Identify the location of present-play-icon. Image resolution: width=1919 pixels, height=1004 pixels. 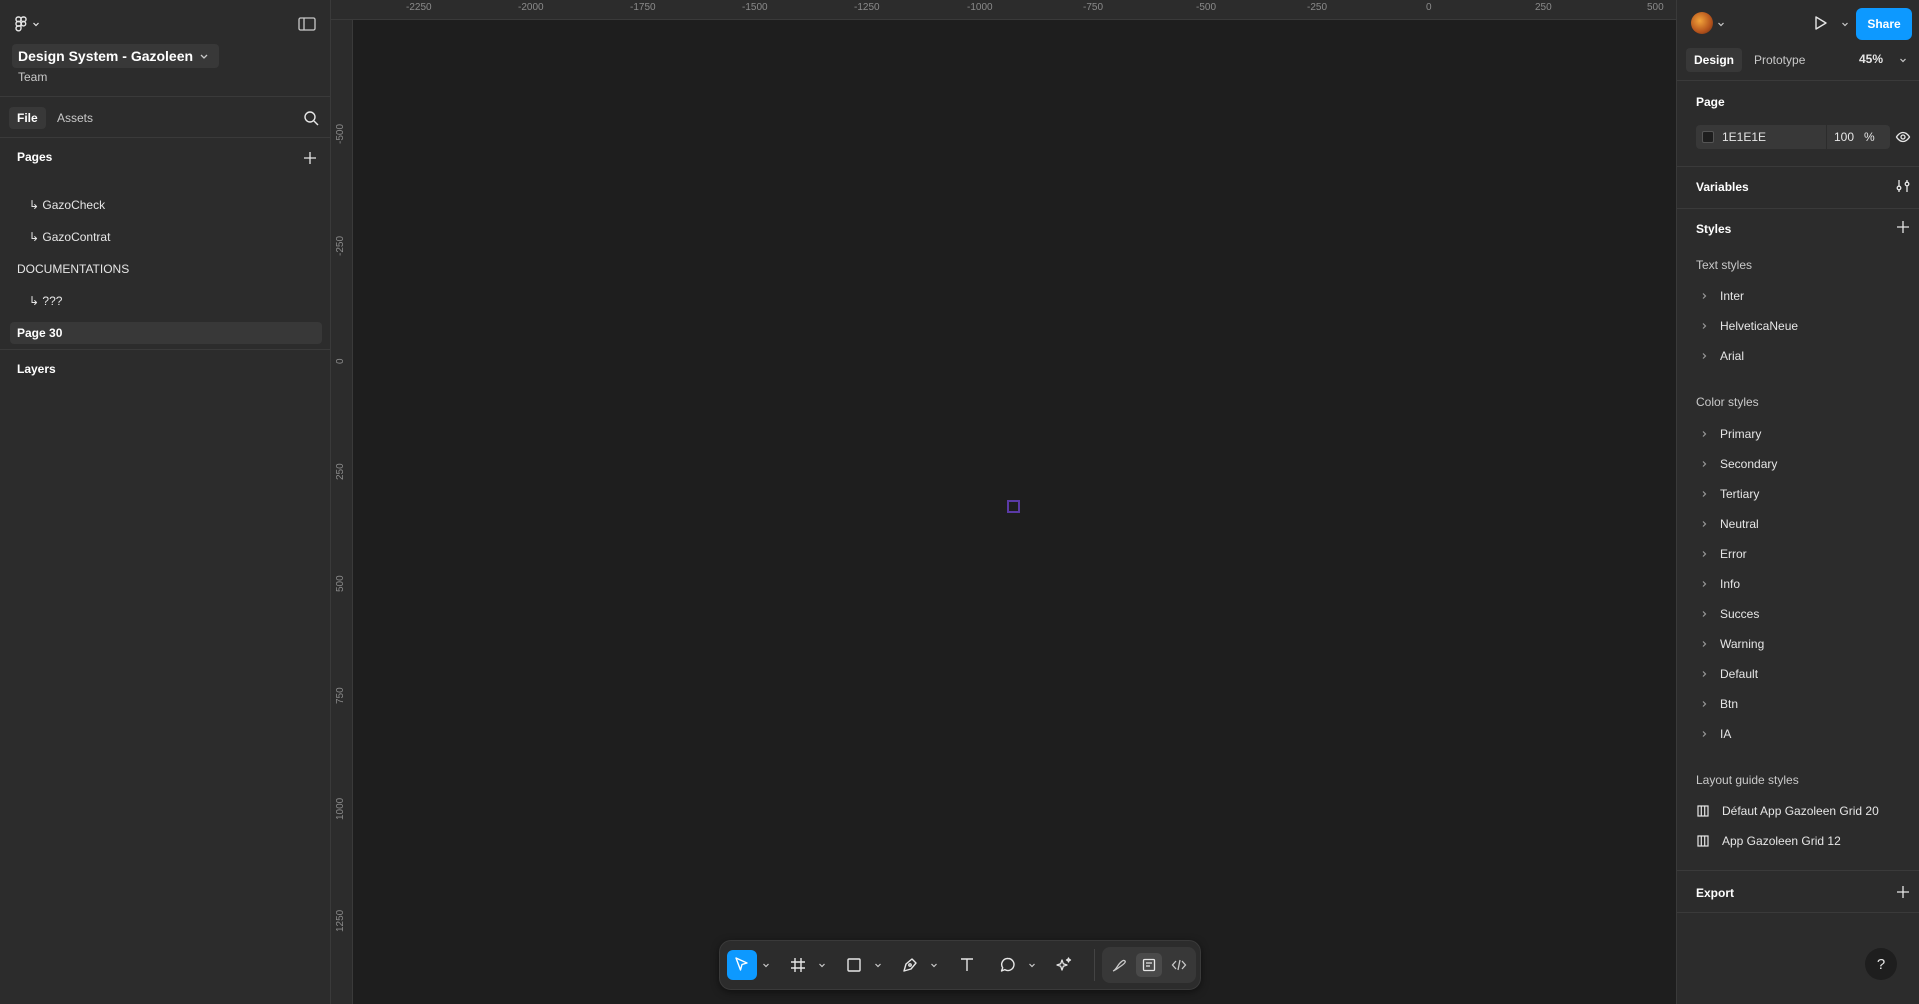
(1820, 23).